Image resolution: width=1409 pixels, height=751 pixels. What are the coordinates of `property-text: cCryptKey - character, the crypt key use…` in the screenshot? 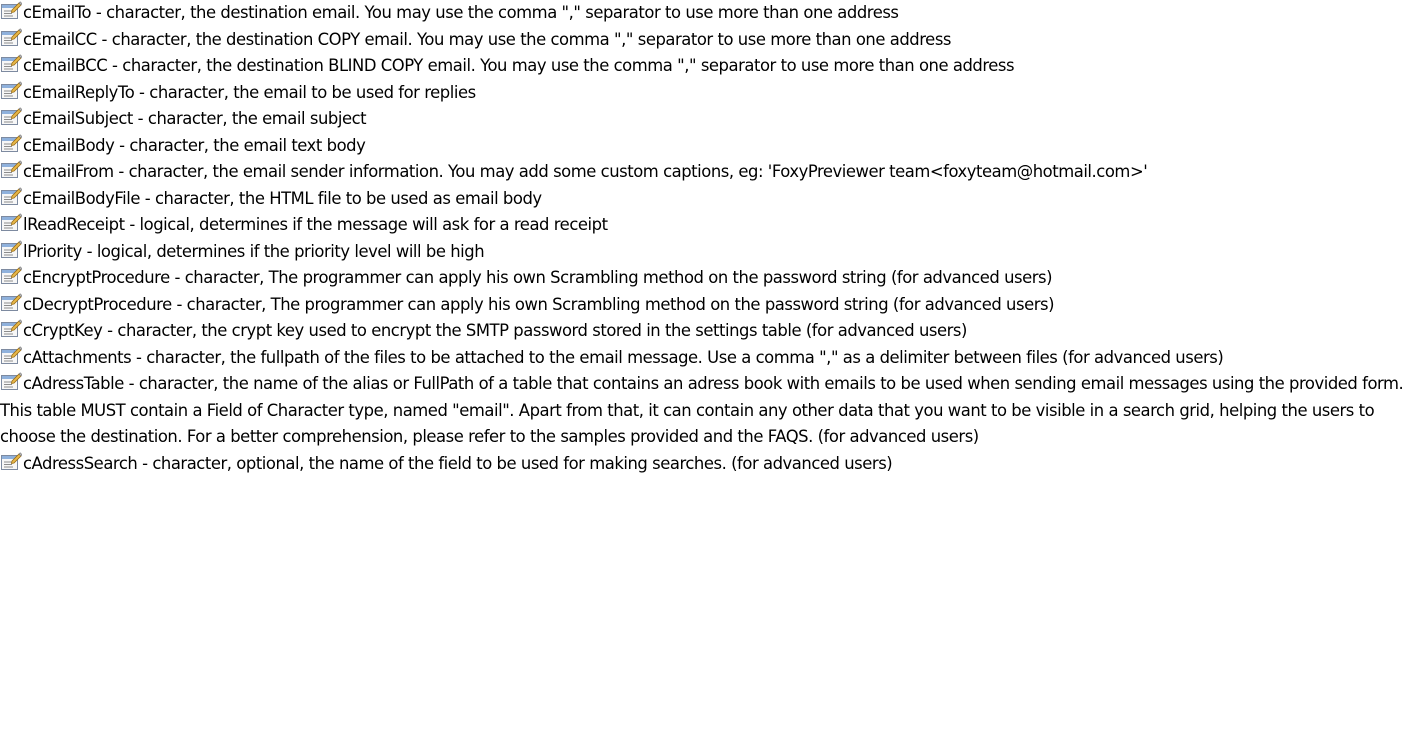 It's located at (495, 330).